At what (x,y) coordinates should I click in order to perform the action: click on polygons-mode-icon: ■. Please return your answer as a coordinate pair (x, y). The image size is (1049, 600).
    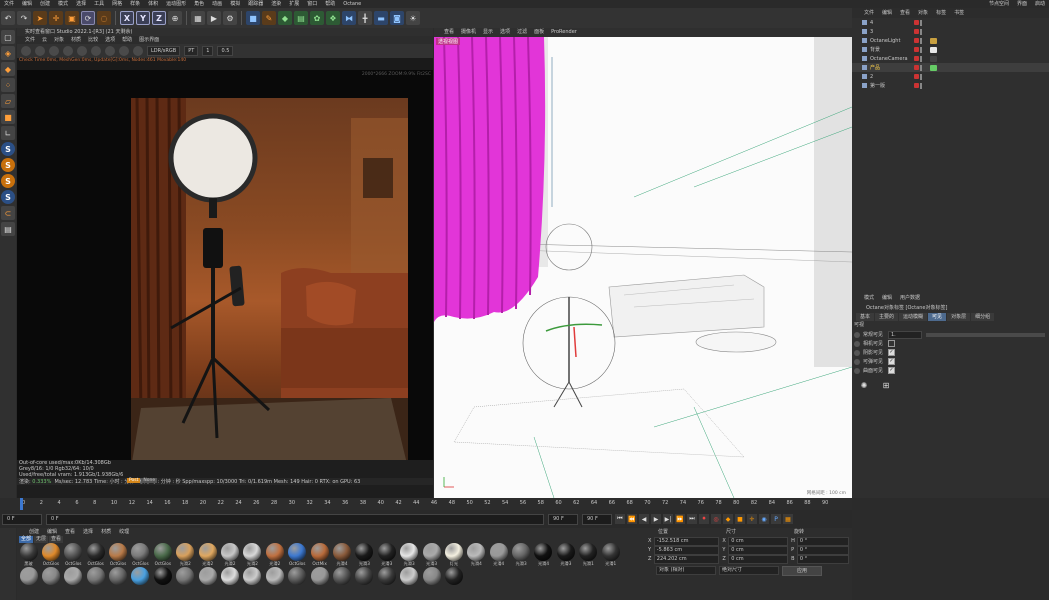
    Looking at the image, I should click on (8, 117).